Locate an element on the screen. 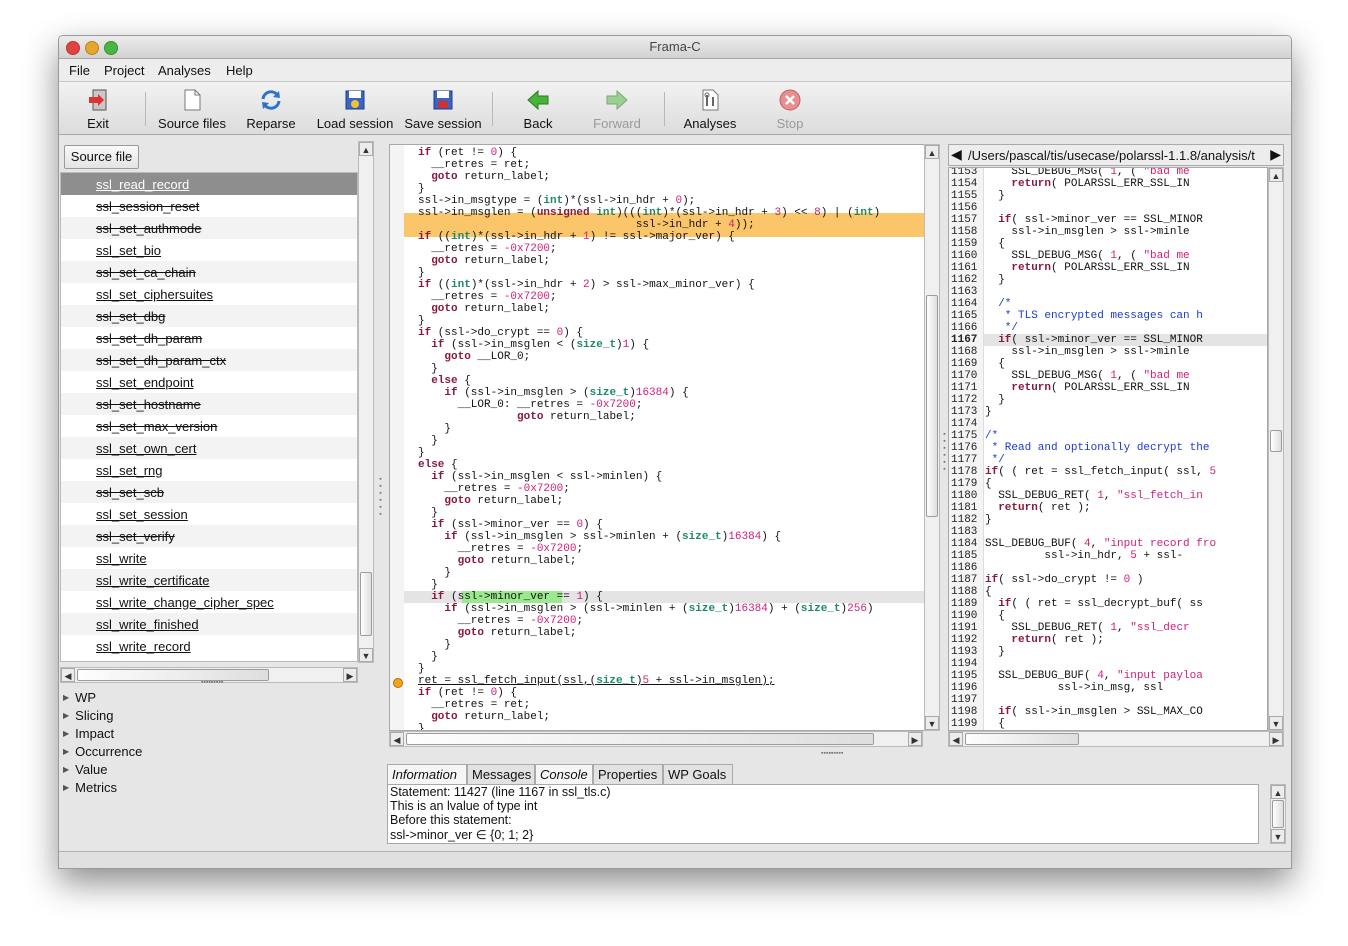 This screenshot has width=1348, height=946. source-hscroll: ◀ ▶ is located at coordinates (1116, 739).